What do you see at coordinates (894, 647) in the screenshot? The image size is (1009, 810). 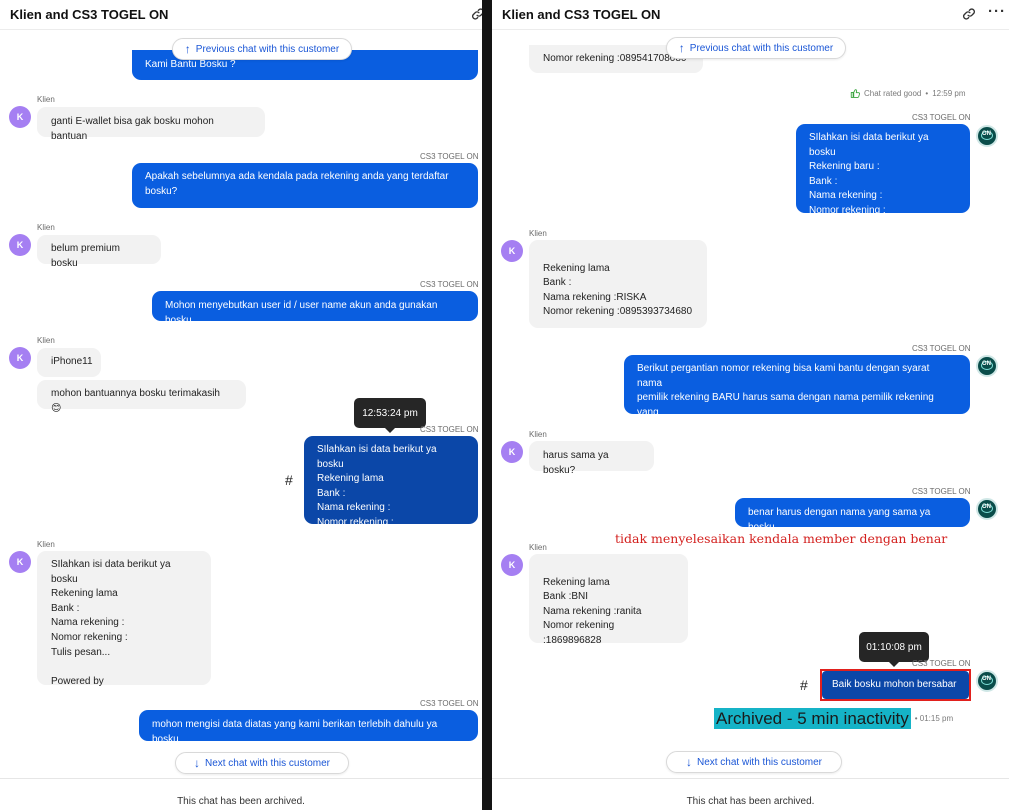 I see `tooltip-text: 01:10:08 pm` at bounding box center [894, 647].